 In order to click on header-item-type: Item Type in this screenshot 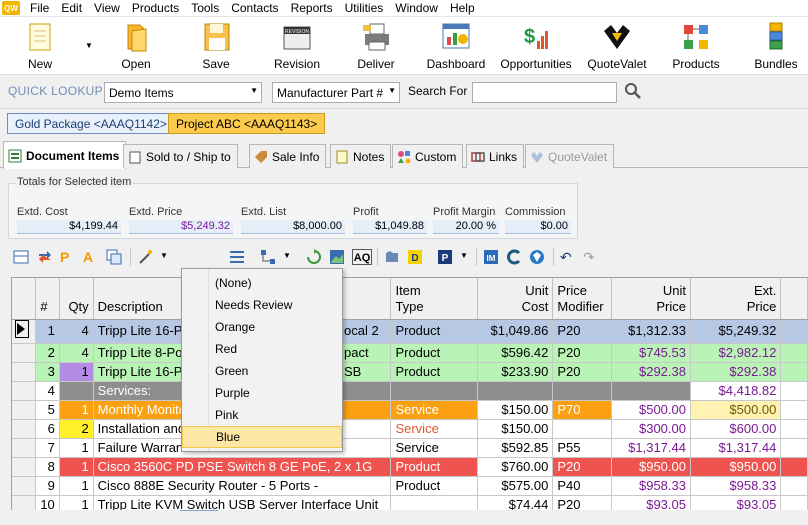, I will do `click(434, 299)`.